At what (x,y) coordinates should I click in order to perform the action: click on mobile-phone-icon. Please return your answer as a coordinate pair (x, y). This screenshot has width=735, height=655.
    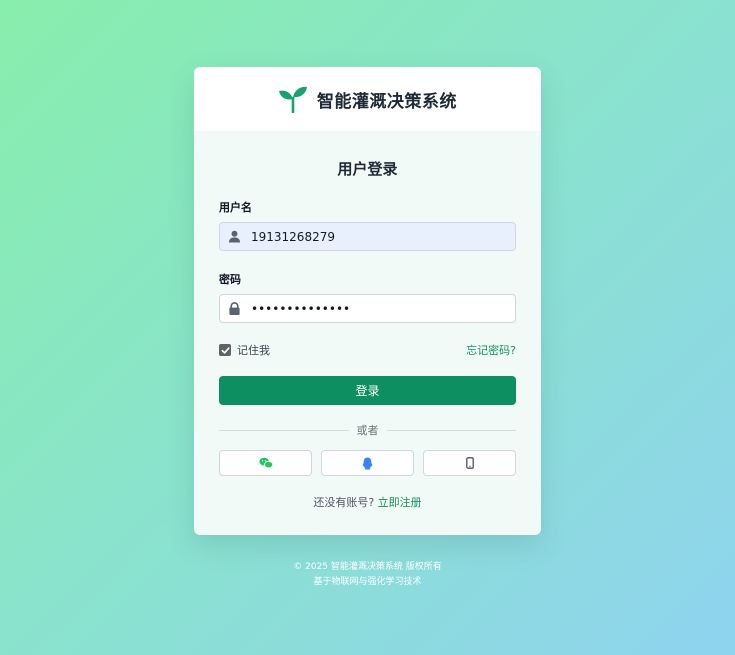
    Looking at the image, I should click on (469, 463).